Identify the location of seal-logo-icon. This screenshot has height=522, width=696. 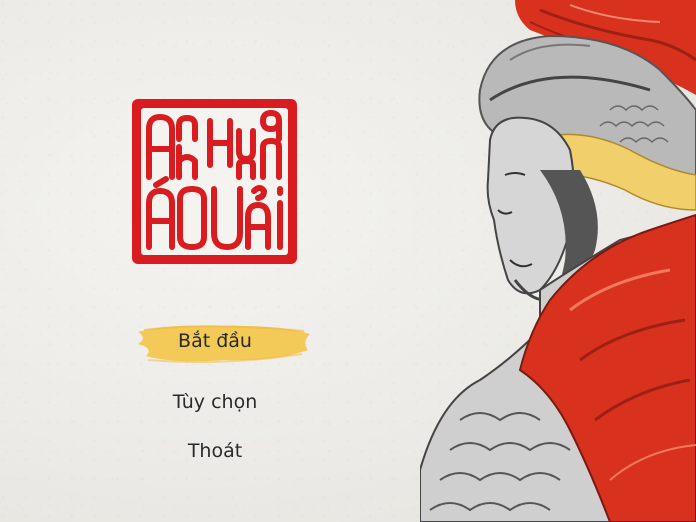
(214, 181).